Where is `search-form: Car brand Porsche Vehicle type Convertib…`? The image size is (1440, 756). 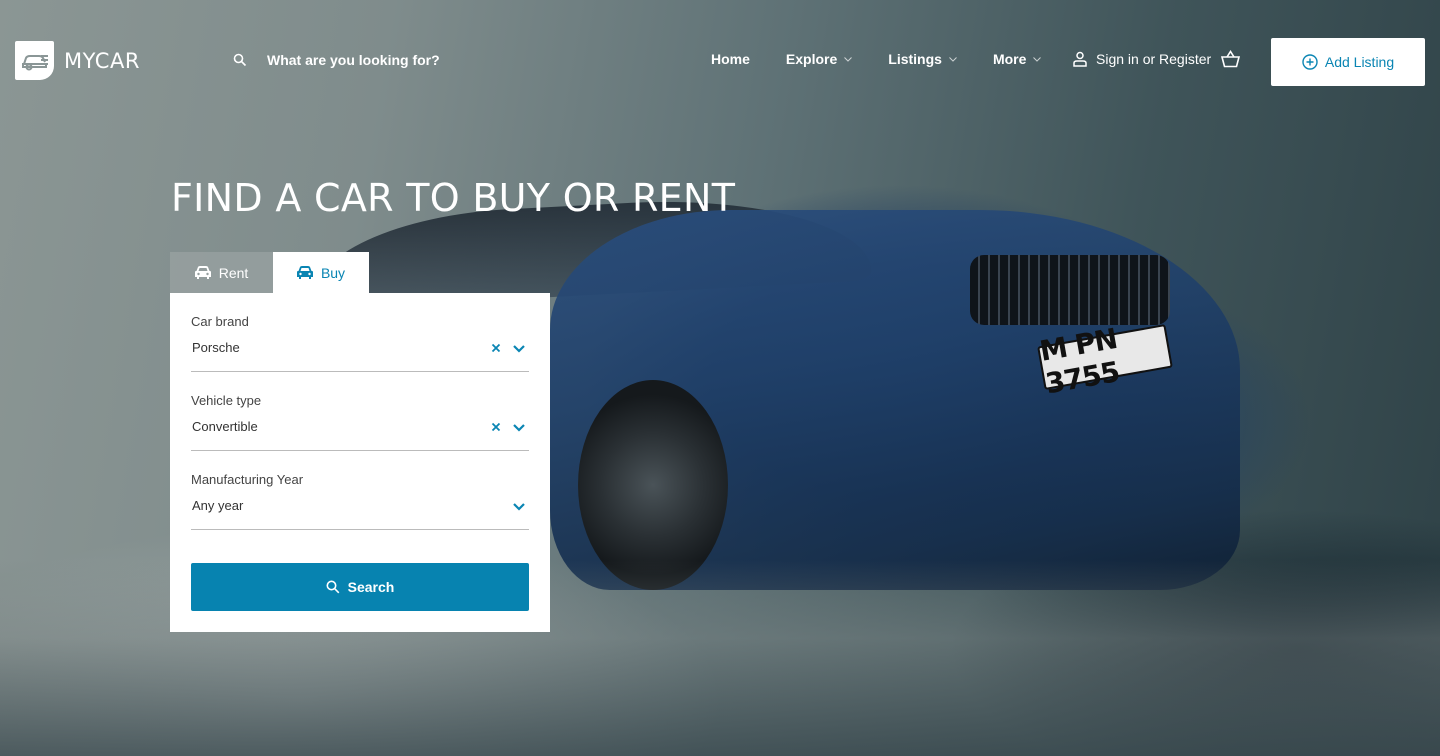 search-form: Car brand Porsche Vehicle type Convertib… is located at coordinates (360, 462).